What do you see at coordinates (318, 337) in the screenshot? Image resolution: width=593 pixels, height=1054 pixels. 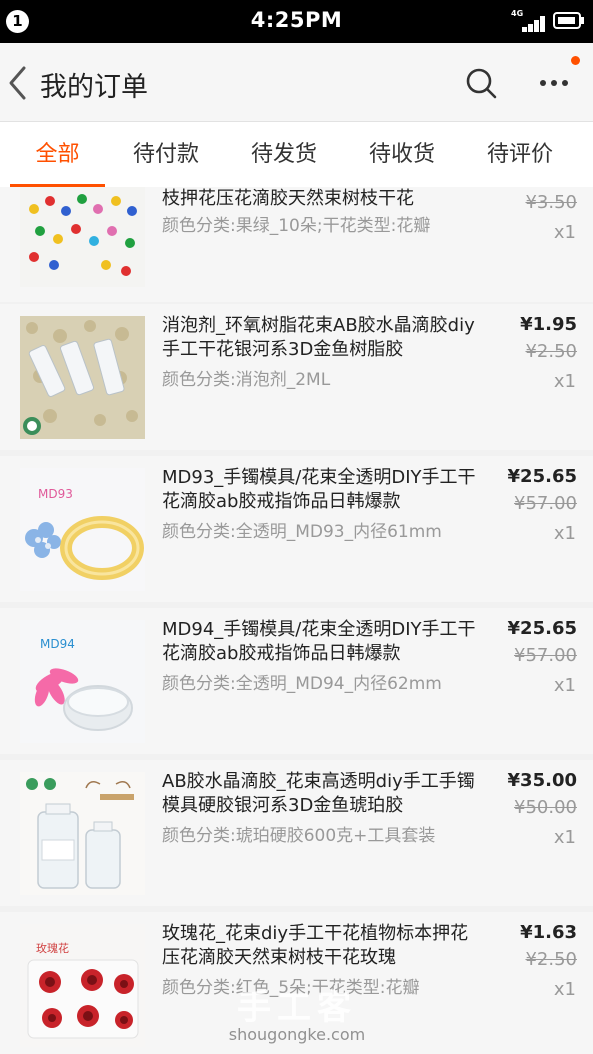 I see `item-title: 消泡剂_环氧树脂花束AB胶水晶滴胶diy手工干花银河系3D金鱼树脂胶` at bounding box center [318, 337].